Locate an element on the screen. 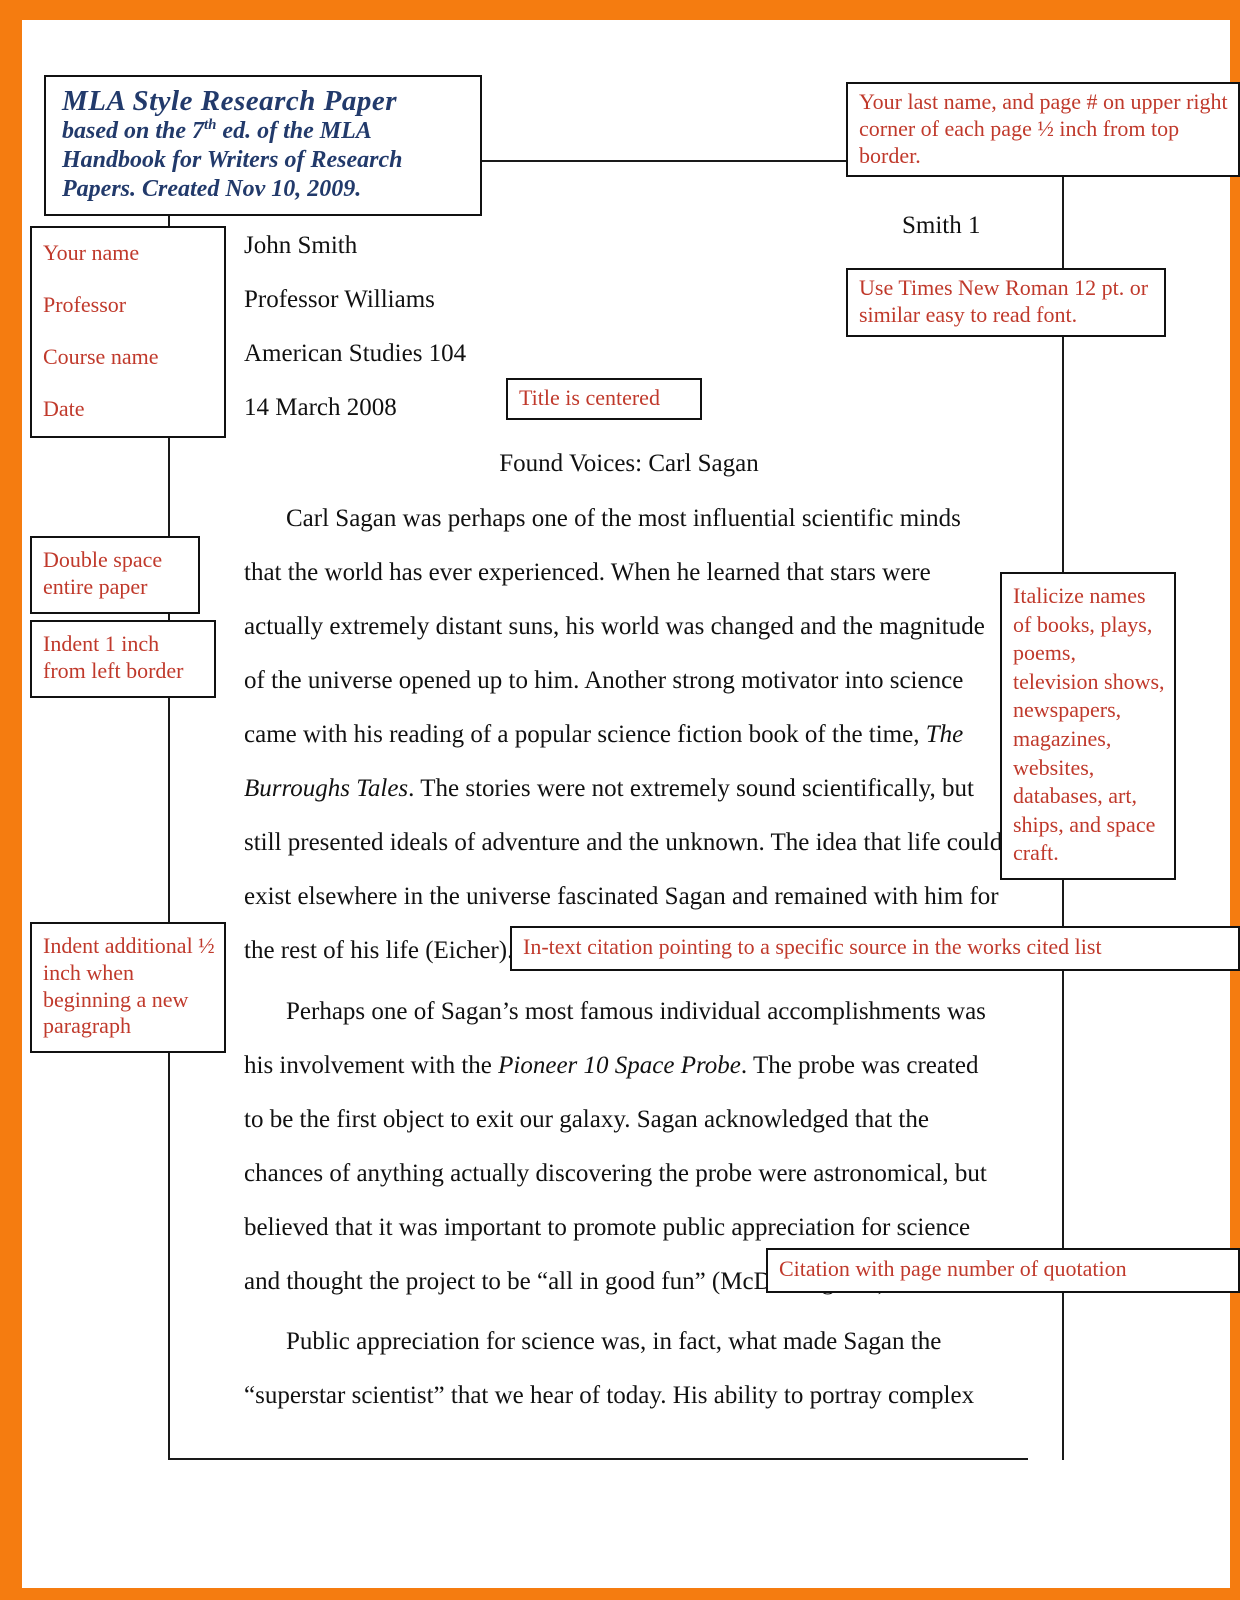 The image size is (1240, 1600). annotation-heading-line-1: Your name is located at coordinates (91, 252).